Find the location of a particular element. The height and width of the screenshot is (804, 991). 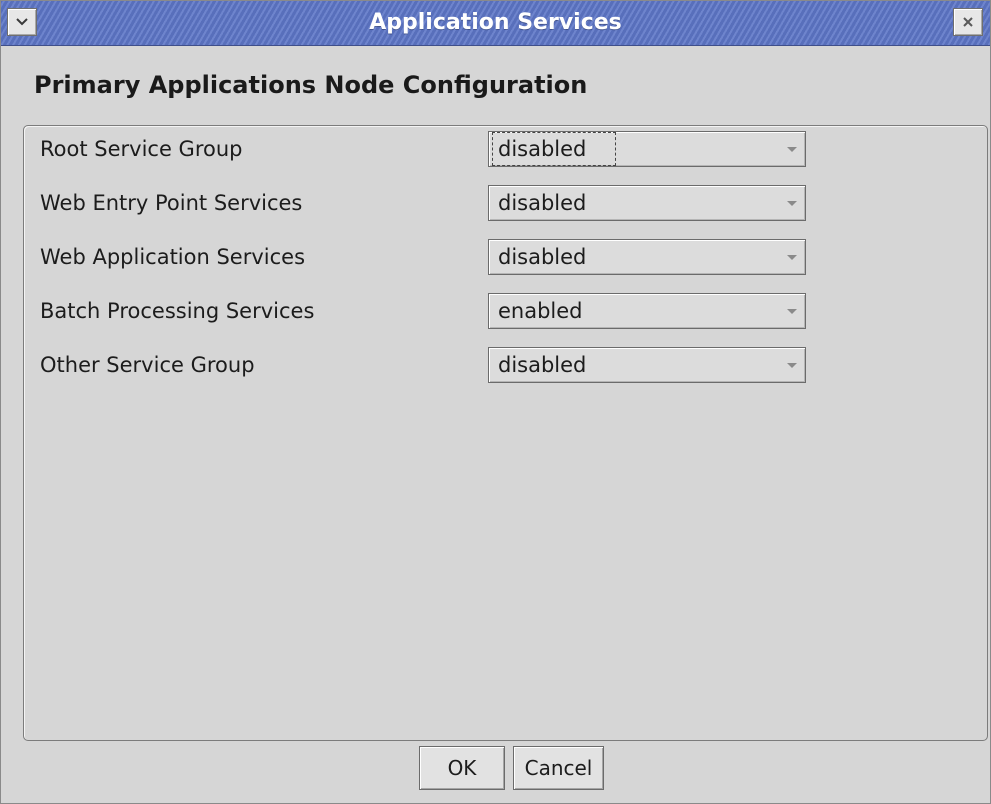

section-heading: Primary Applications Node Configuration is located at coordinates (311, 85).